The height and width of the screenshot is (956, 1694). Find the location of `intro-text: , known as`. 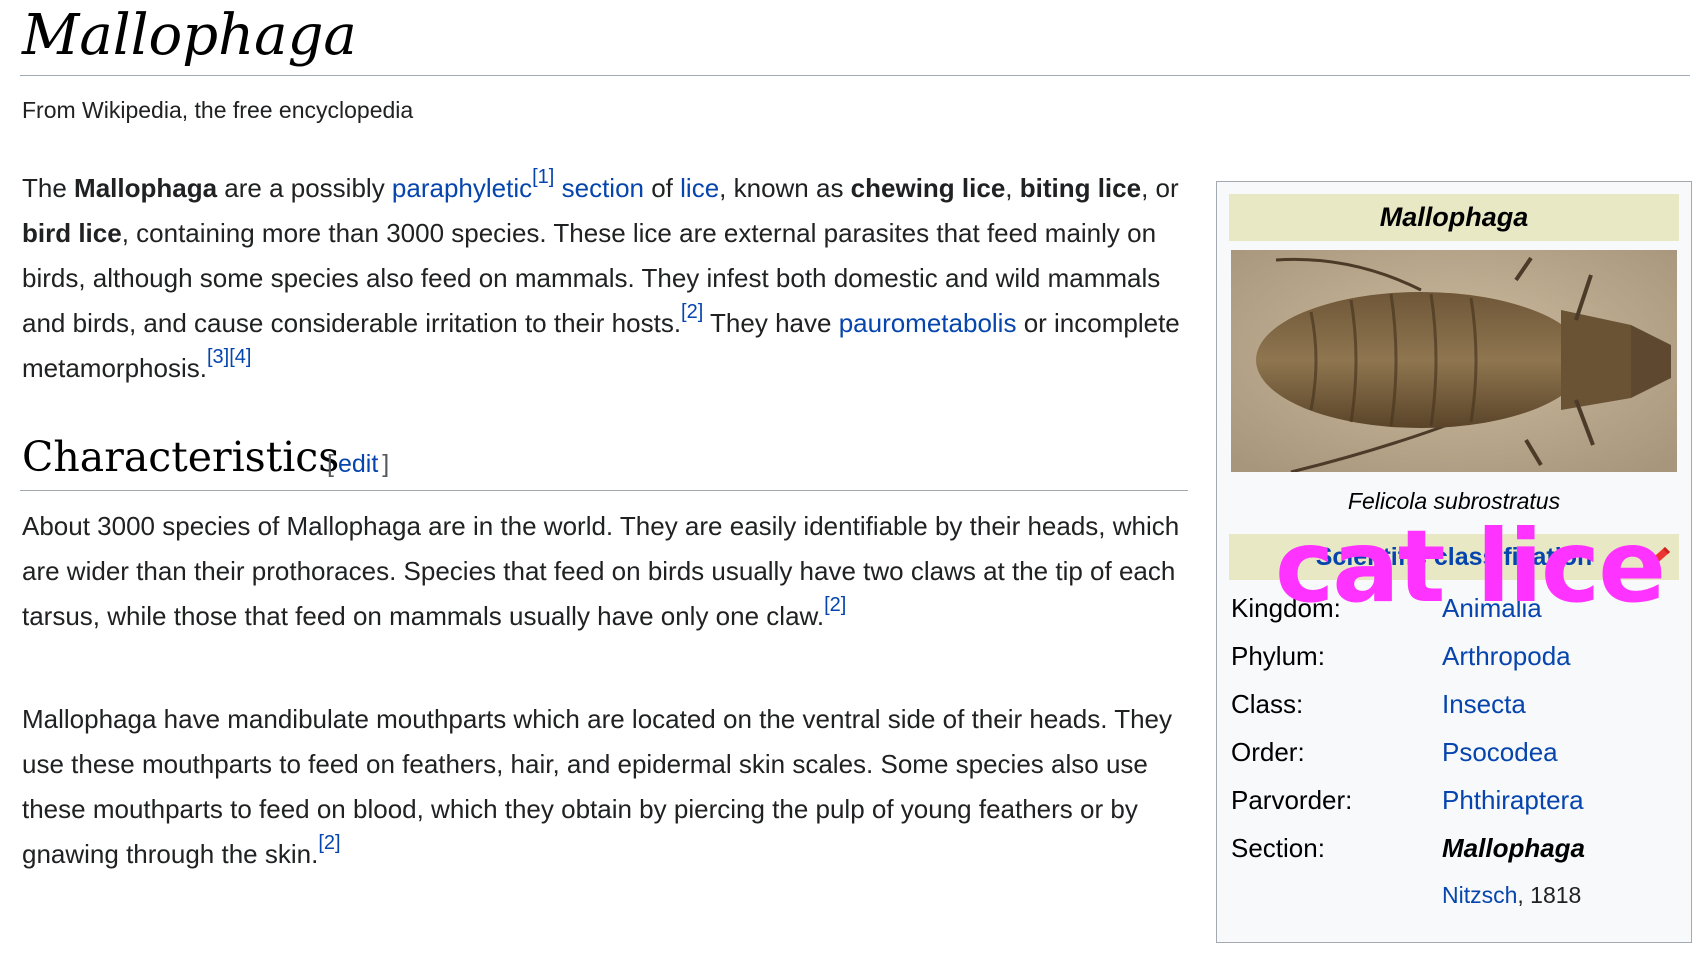

intro-text: , known as is located at coordinates (785, 188).